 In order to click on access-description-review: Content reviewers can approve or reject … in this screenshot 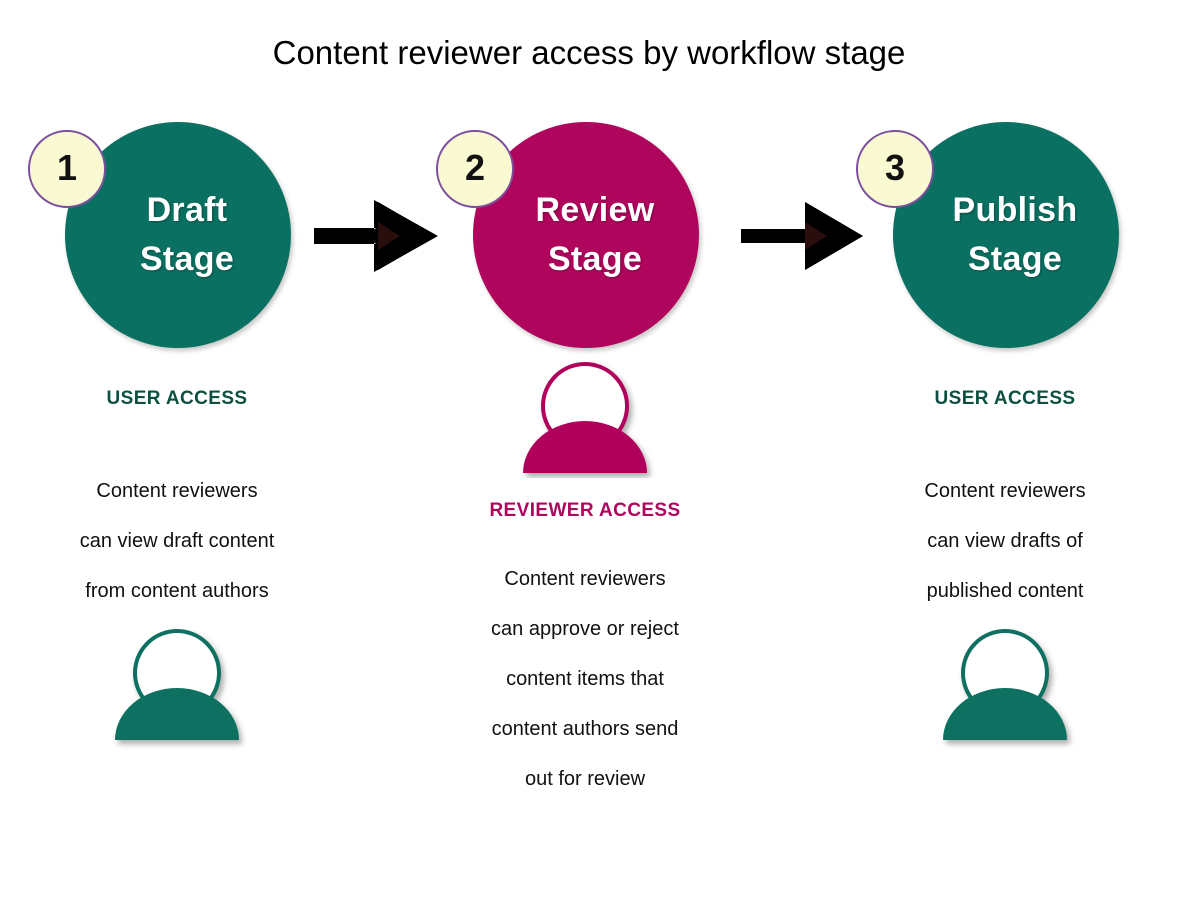, I will do `click(585, 679)`.